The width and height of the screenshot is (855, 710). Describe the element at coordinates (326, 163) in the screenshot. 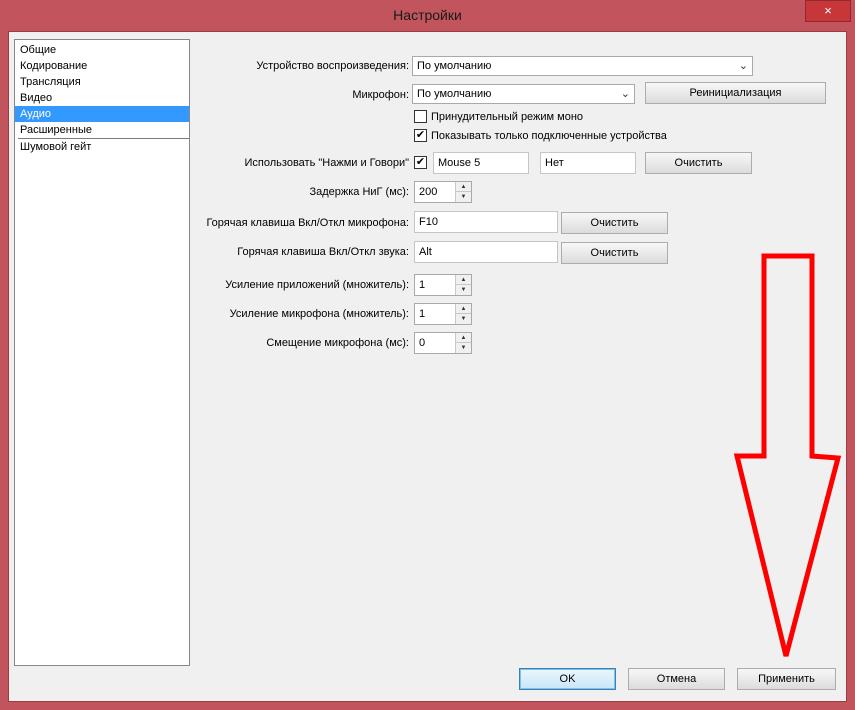

I see `push-to-talk-label: Использовать "Нажми и Говори"` at that location.